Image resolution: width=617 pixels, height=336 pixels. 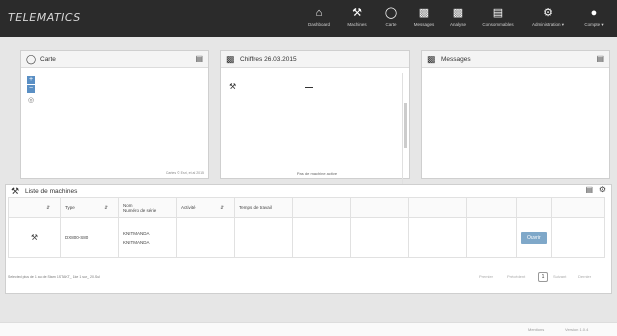 I want to click on map-panel-title: Carte, so click(x=48, y=59).